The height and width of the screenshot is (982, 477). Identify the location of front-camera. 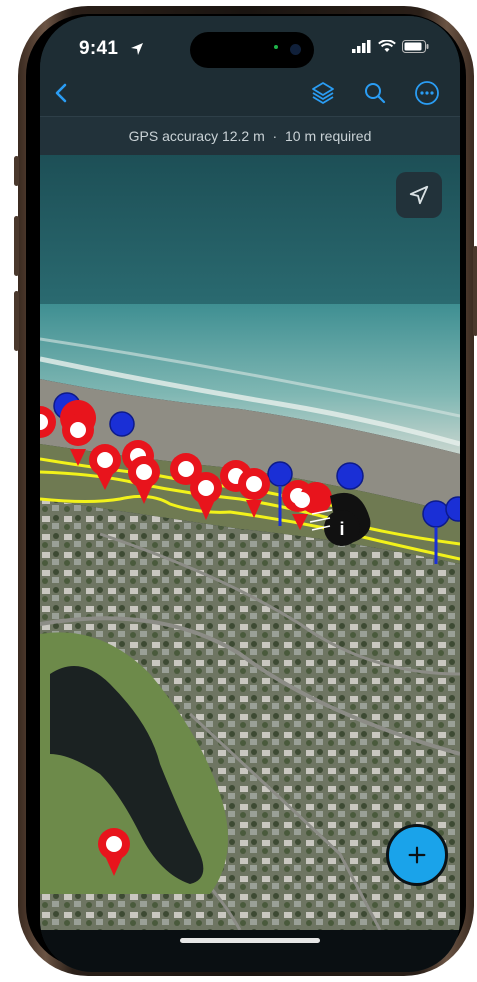
(295, 49).